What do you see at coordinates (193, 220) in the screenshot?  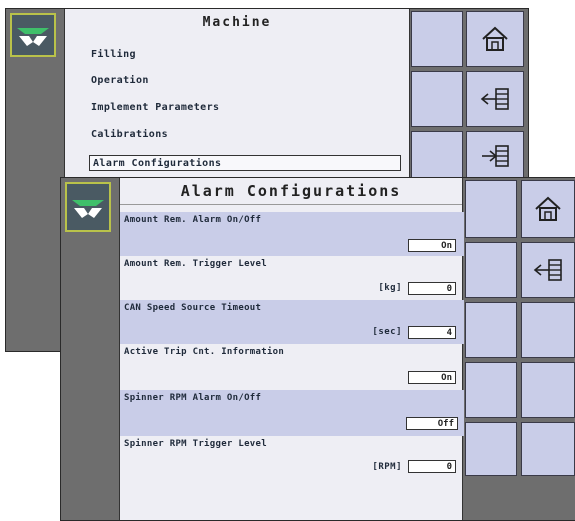 I see `setting-label: Amount Rem. Alarm On/Off` at bounding box center [193, 220].